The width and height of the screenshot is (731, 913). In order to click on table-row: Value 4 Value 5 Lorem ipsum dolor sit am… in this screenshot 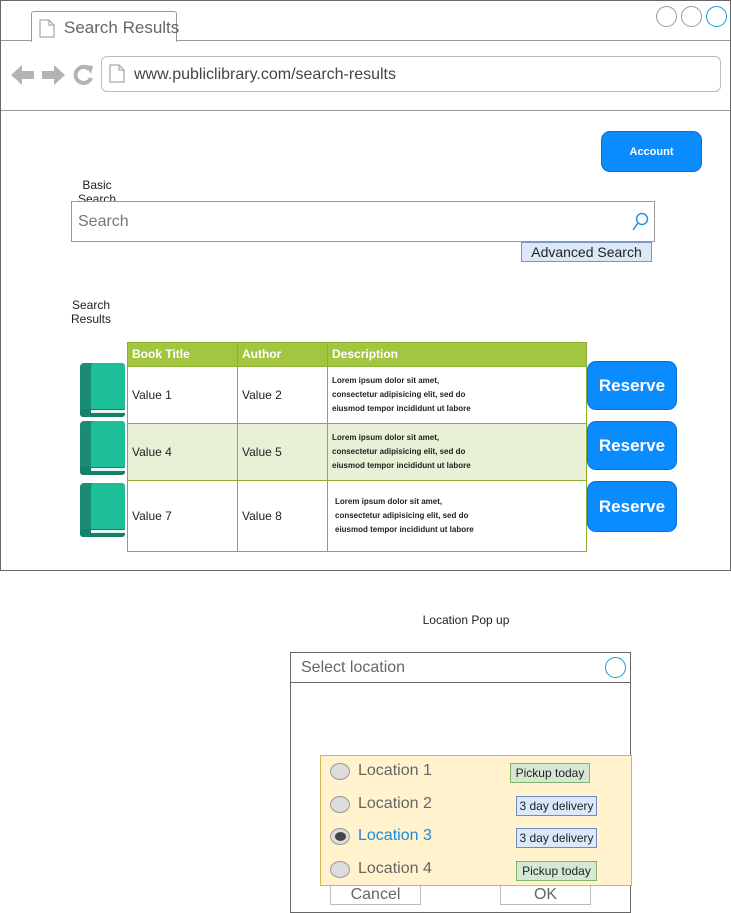, I will do `click(357, 451)`.